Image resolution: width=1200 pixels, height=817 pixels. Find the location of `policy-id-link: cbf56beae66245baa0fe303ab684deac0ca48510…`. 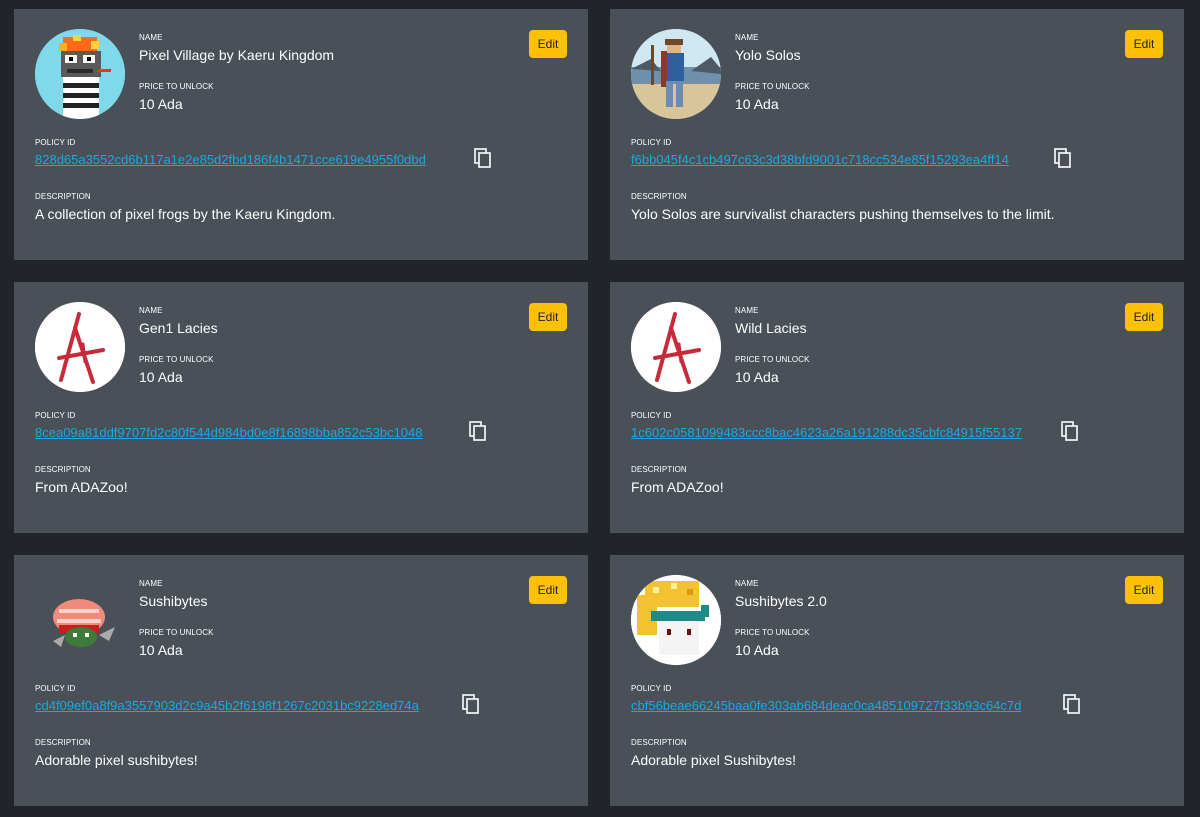

policy-id-link: cbf56beae66245baa0fe303ab684deac0ca48510… is located at coordinates (826, 705).